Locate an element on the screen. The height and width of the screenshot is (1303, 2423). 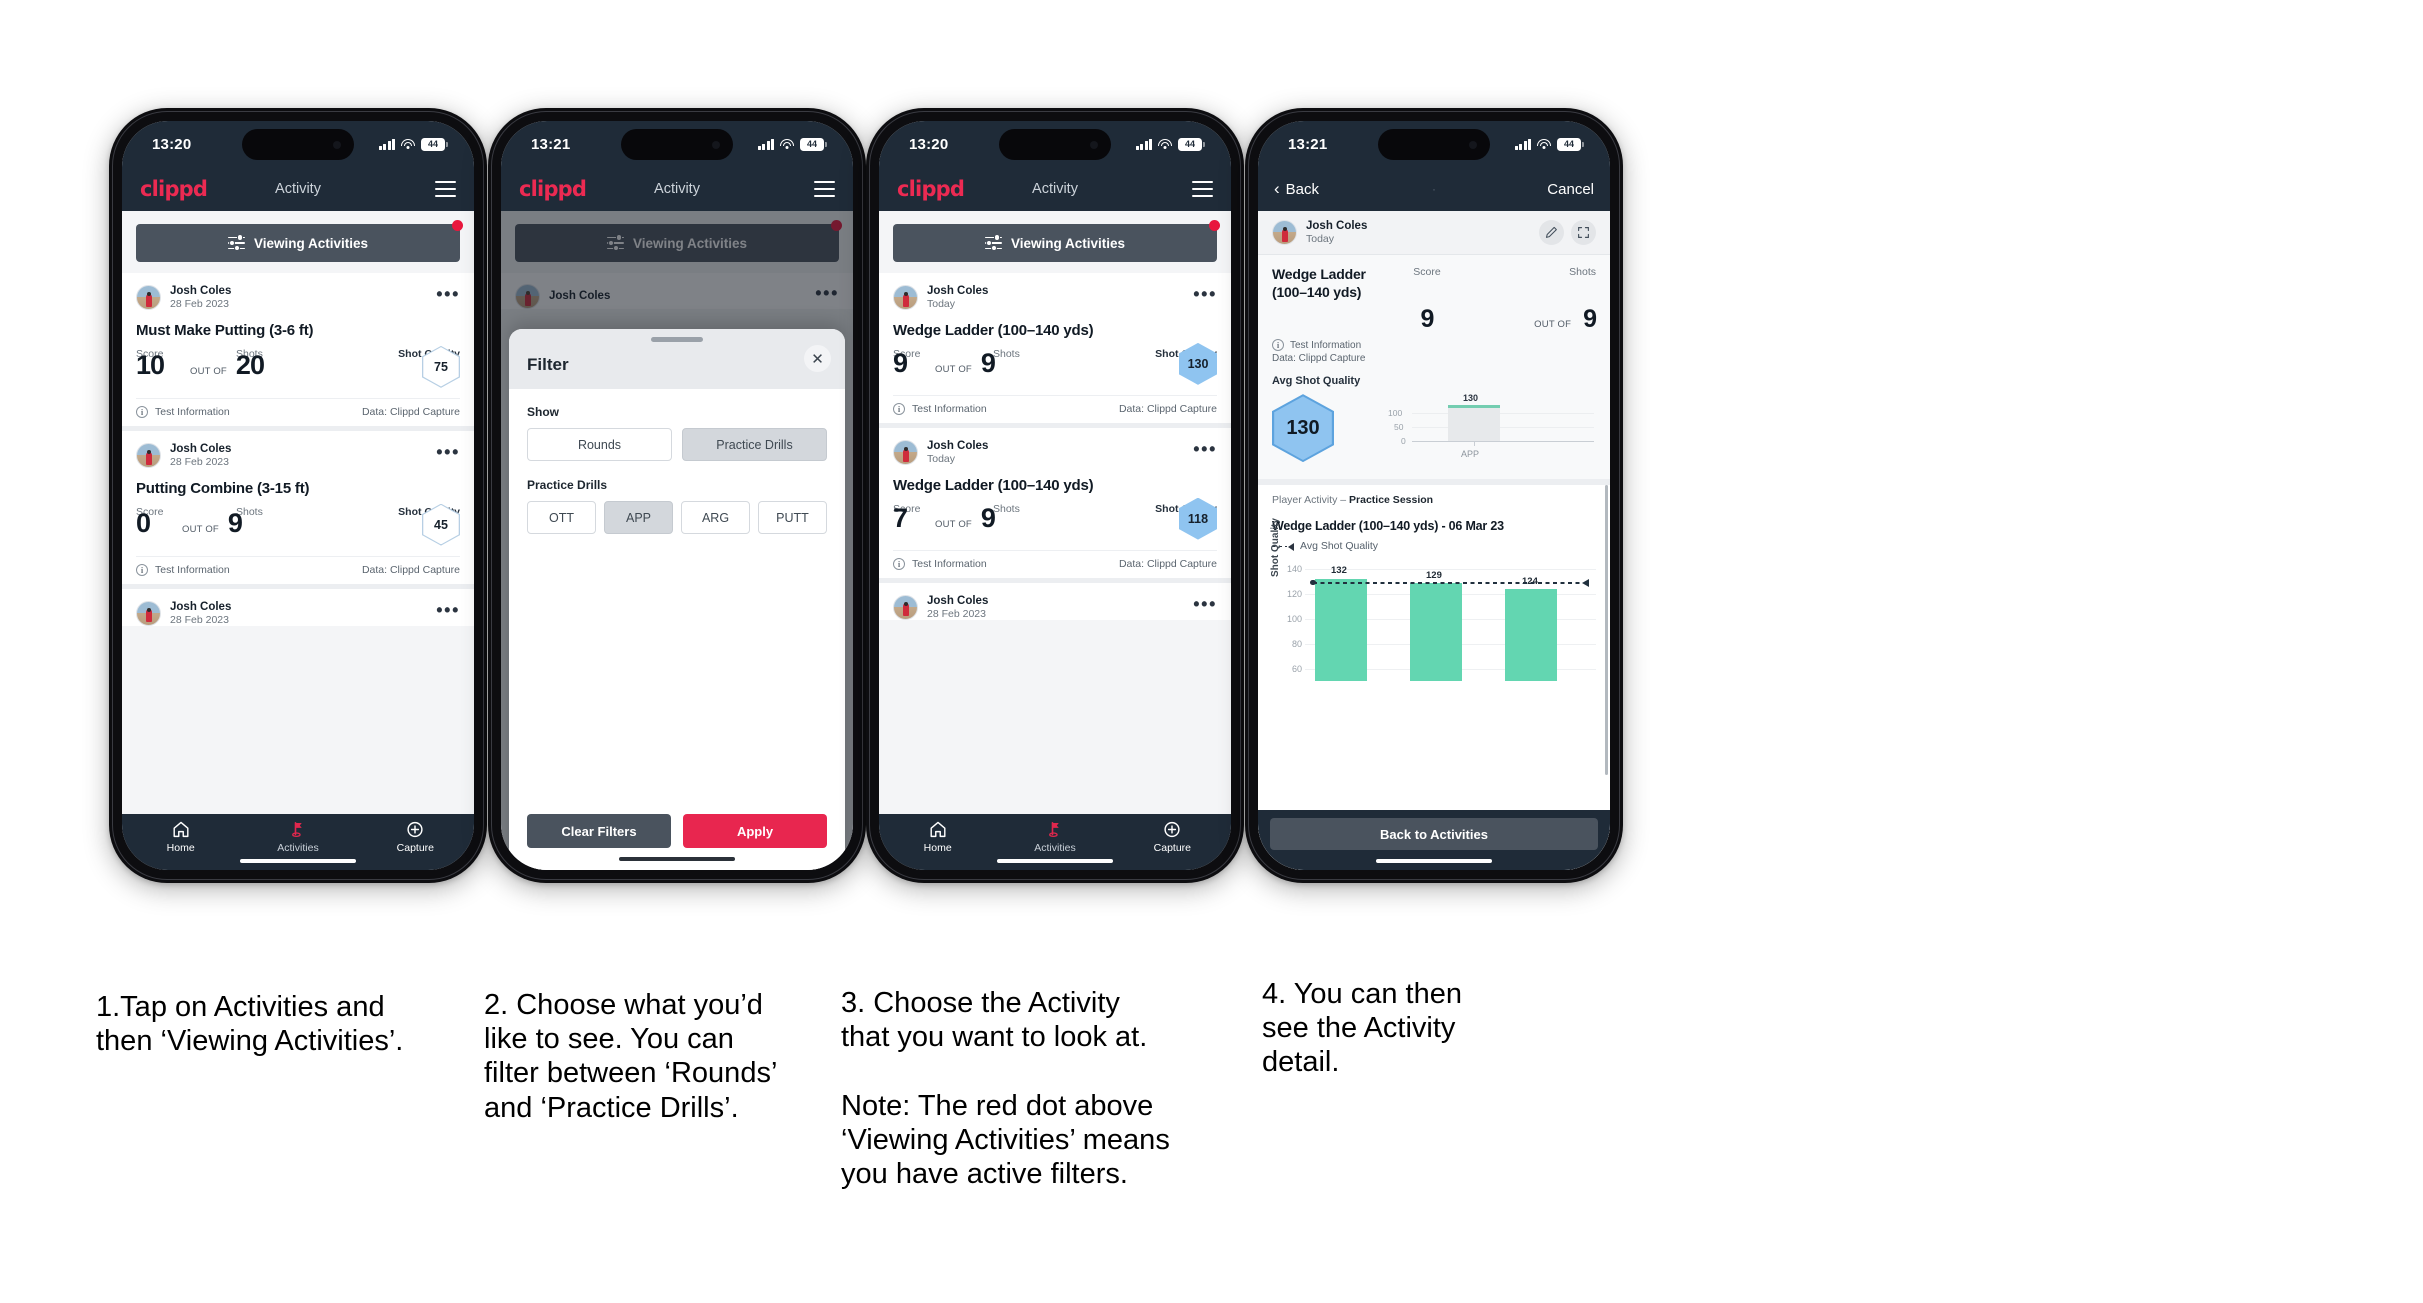
drag-handle is located at coordinates (677, 339).